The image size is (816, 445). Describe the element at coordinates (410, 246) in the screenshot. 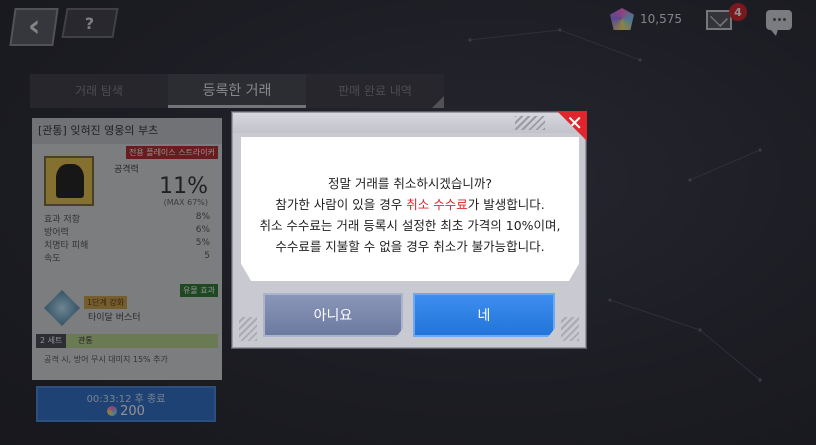

I see `message-line-4: 수수료를 지불할 수 없을 경우 취소가 불가능합니다.` at that location.